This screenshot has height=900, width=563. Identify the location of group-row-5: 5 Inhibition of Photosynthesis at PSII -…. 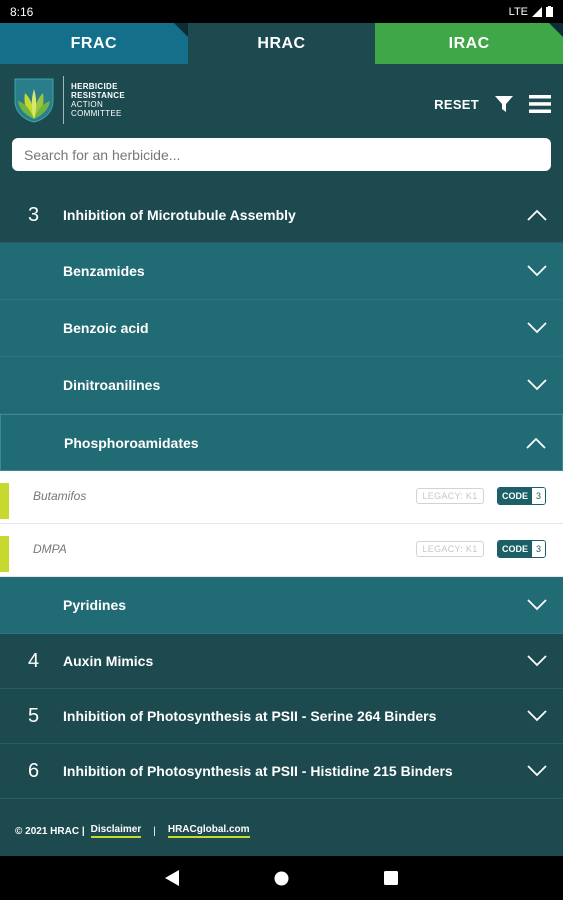
(281, 716).